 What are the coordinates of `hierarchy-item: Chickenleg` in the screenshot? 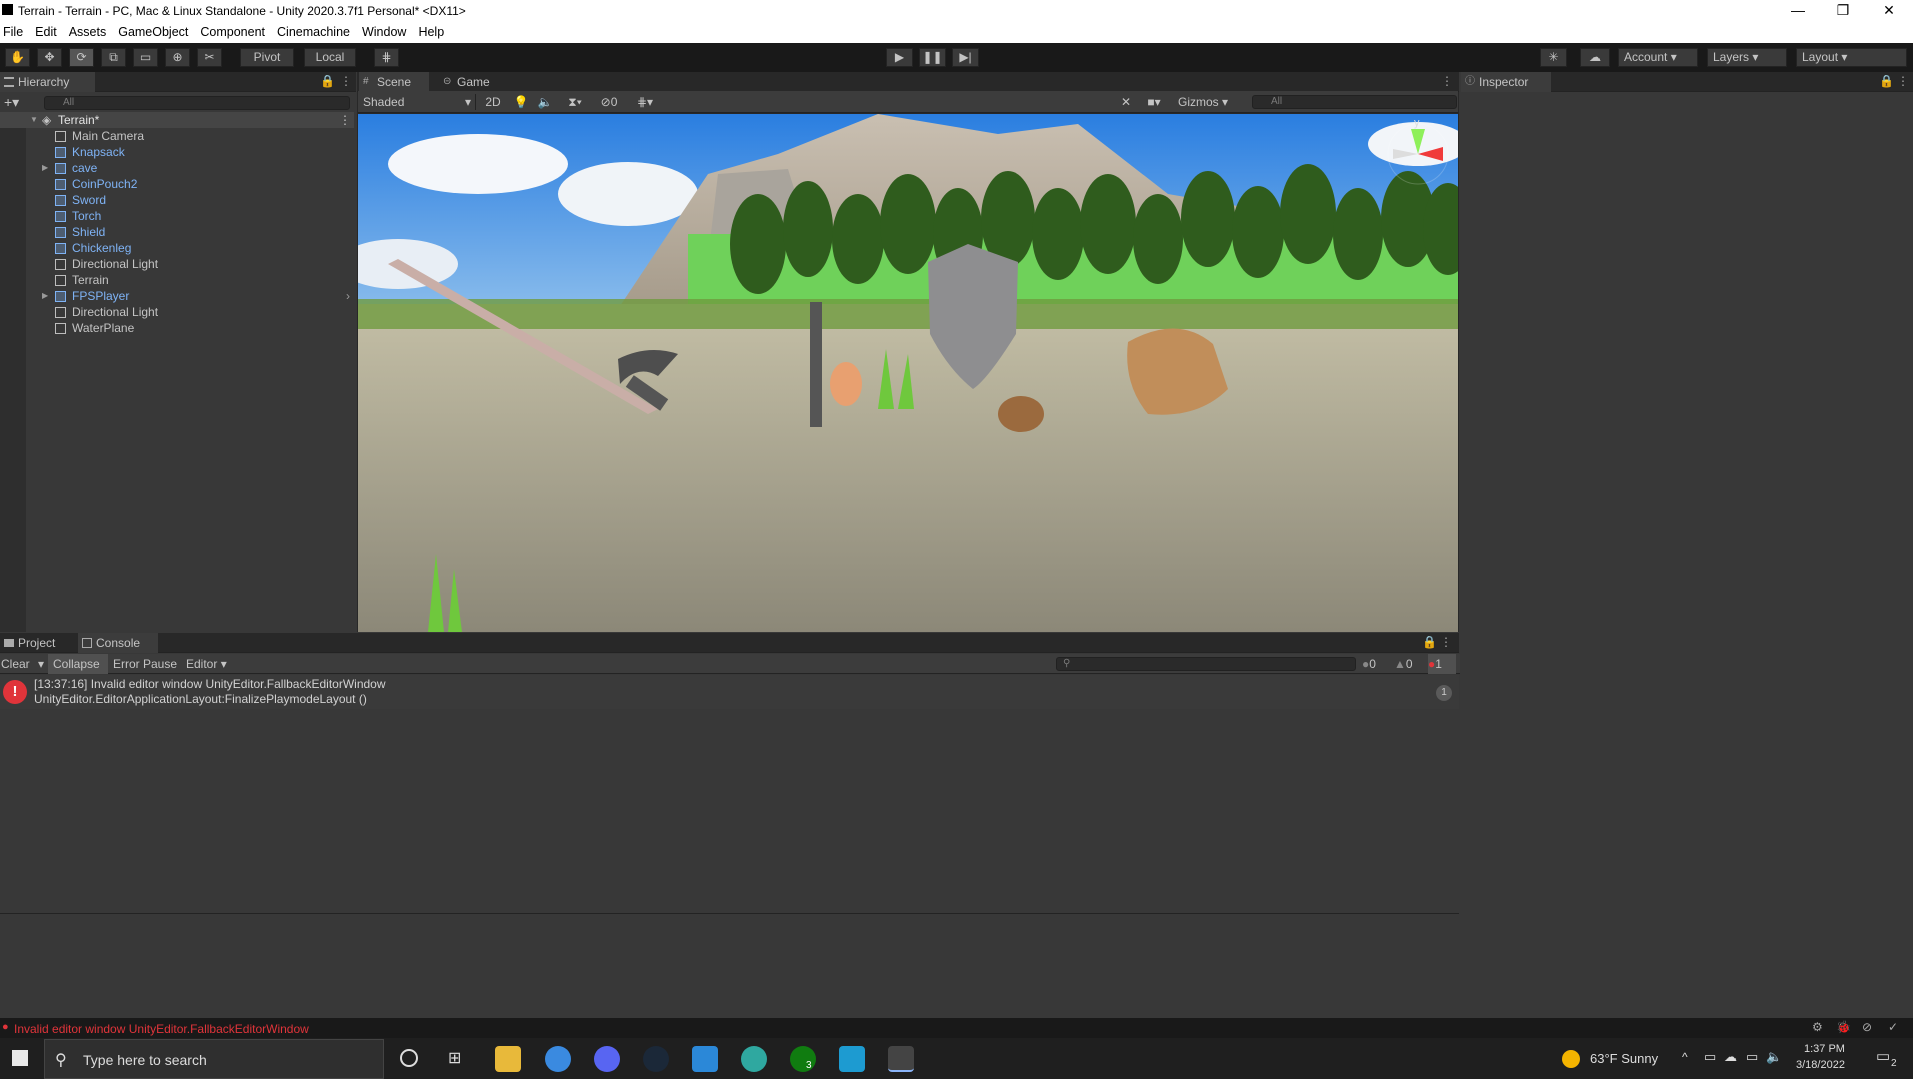 It's located at (177, 248).